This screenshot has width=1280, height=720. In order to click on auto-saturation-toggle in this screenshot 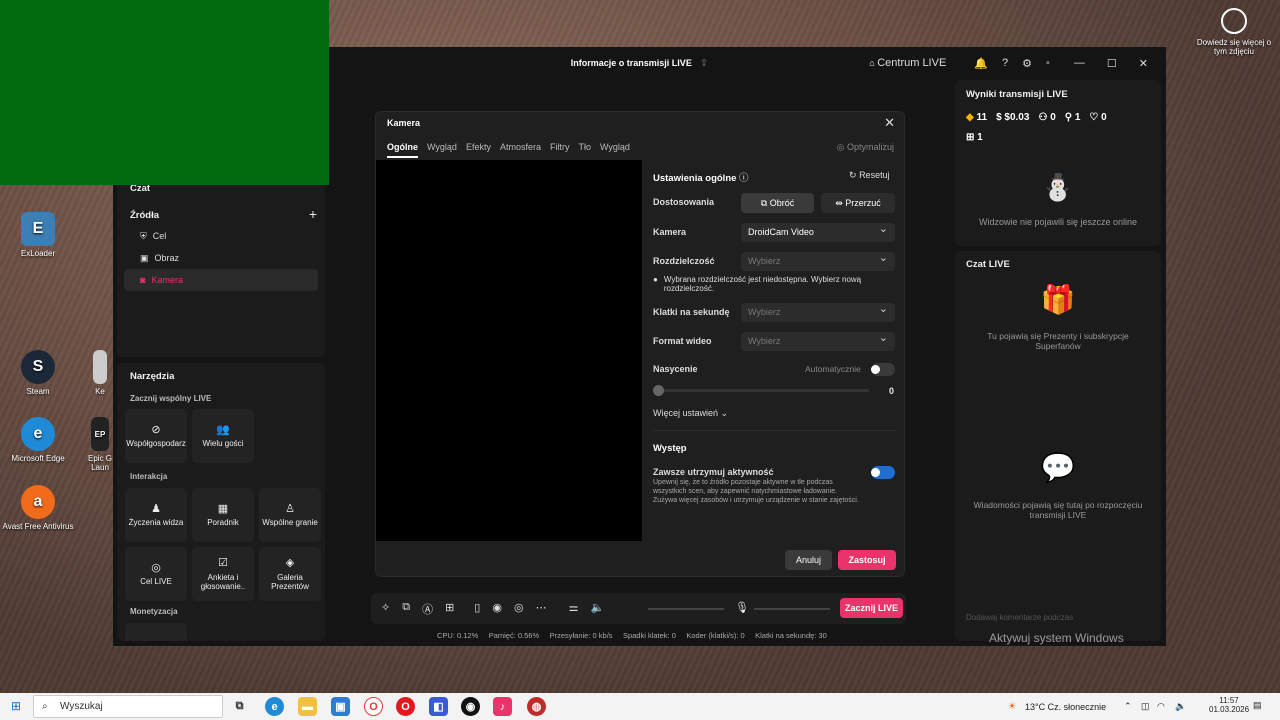, I will do `click(883, 369)`.